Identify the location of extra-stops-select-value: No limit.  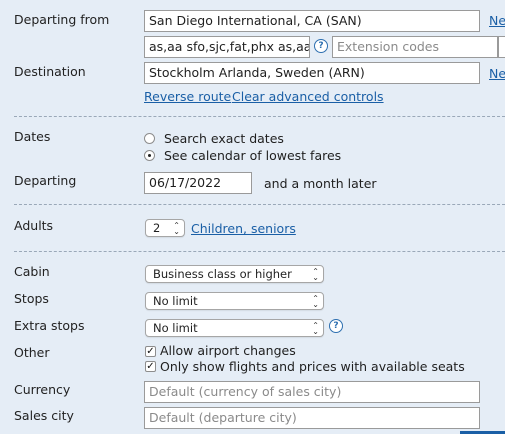
(175, 328).